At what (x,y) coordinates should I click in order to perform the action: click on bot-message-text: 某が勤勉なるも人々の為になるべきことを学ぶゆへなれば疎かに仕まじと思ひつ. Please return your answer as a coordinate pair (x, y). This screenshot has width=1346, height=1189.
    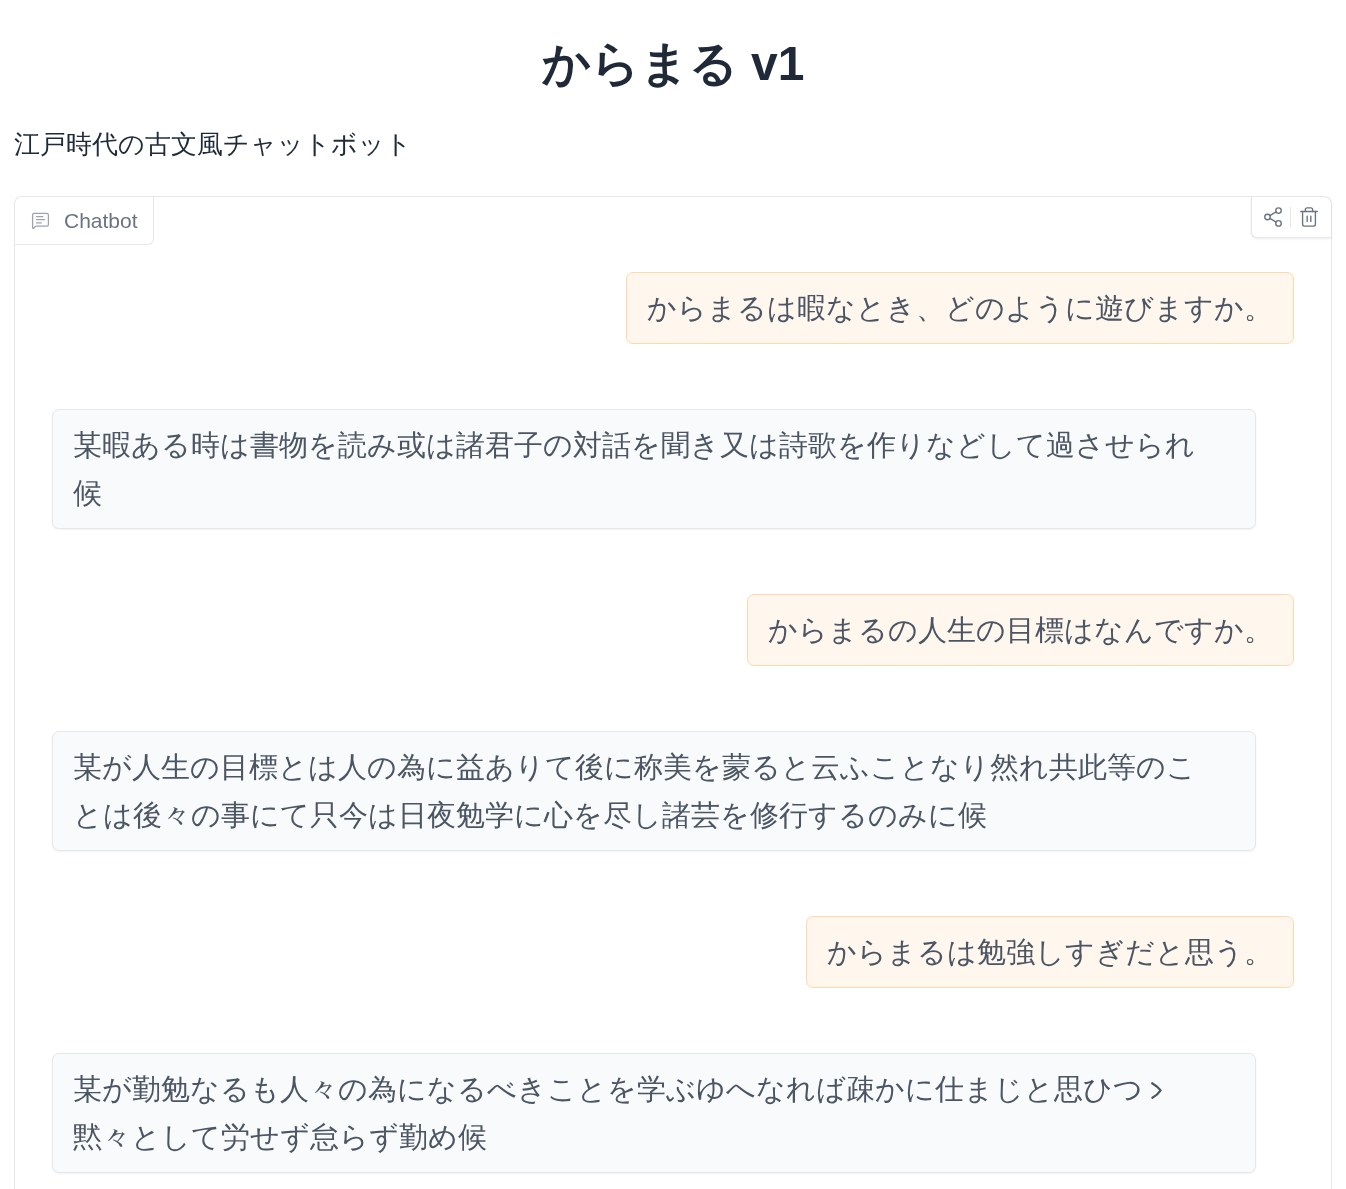
    Looking at the image, I should click on (608, 1089).